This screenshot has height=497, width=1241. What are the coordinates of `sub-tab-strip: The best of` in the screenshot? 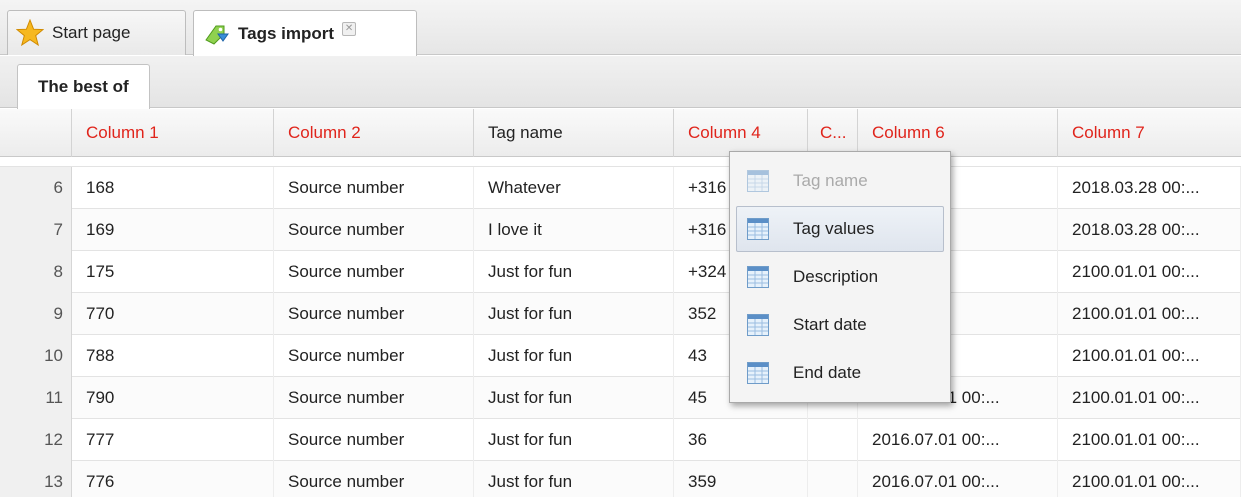 It's located at (620, 82).